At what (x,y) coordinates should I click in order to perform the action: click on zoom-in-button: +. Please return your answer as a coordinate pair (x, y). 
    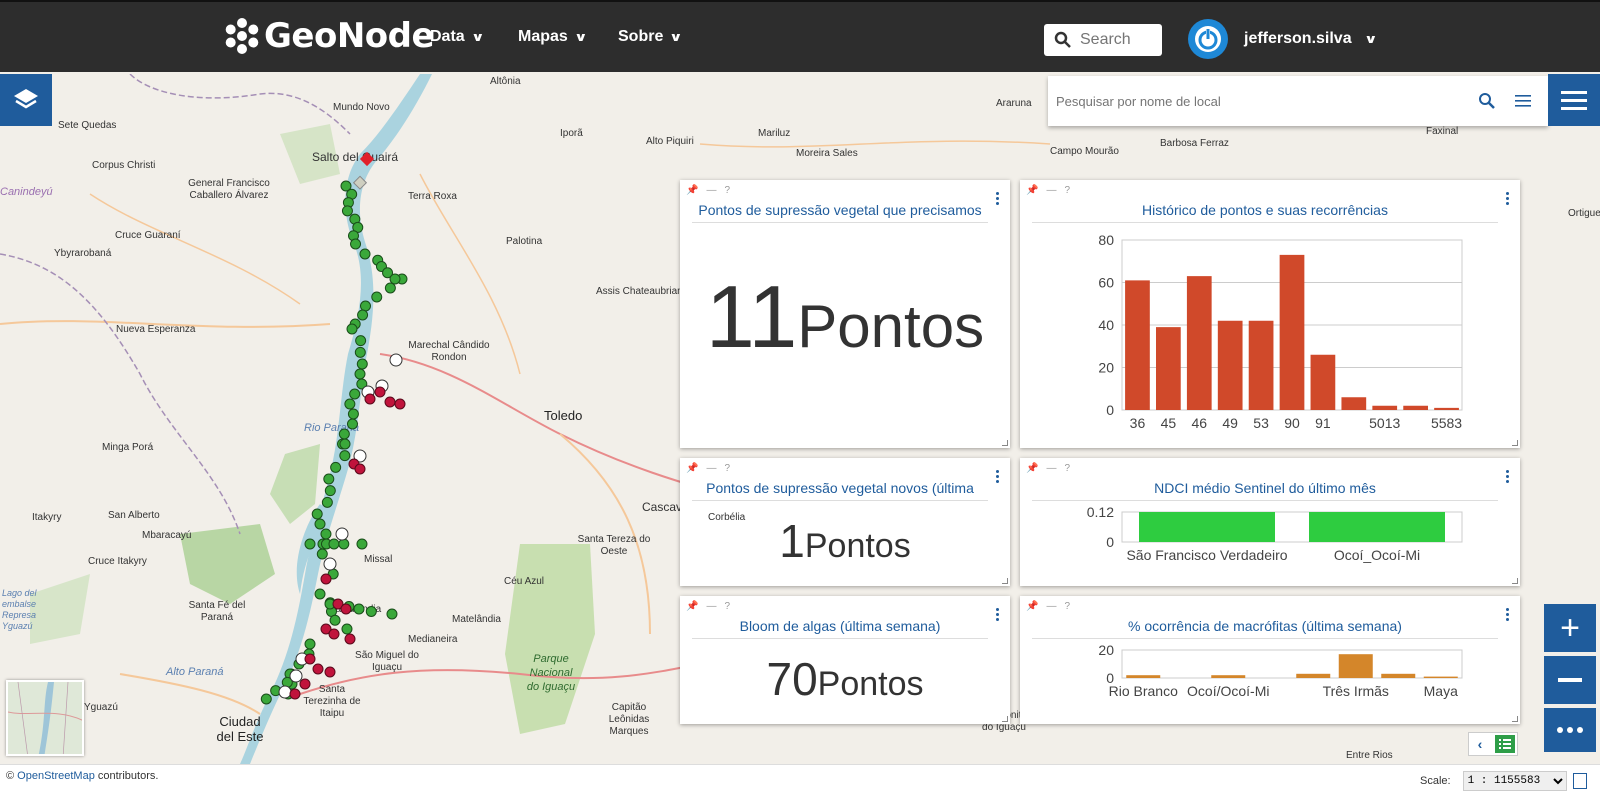
    Looking at the image, I should click on (1570, 628).